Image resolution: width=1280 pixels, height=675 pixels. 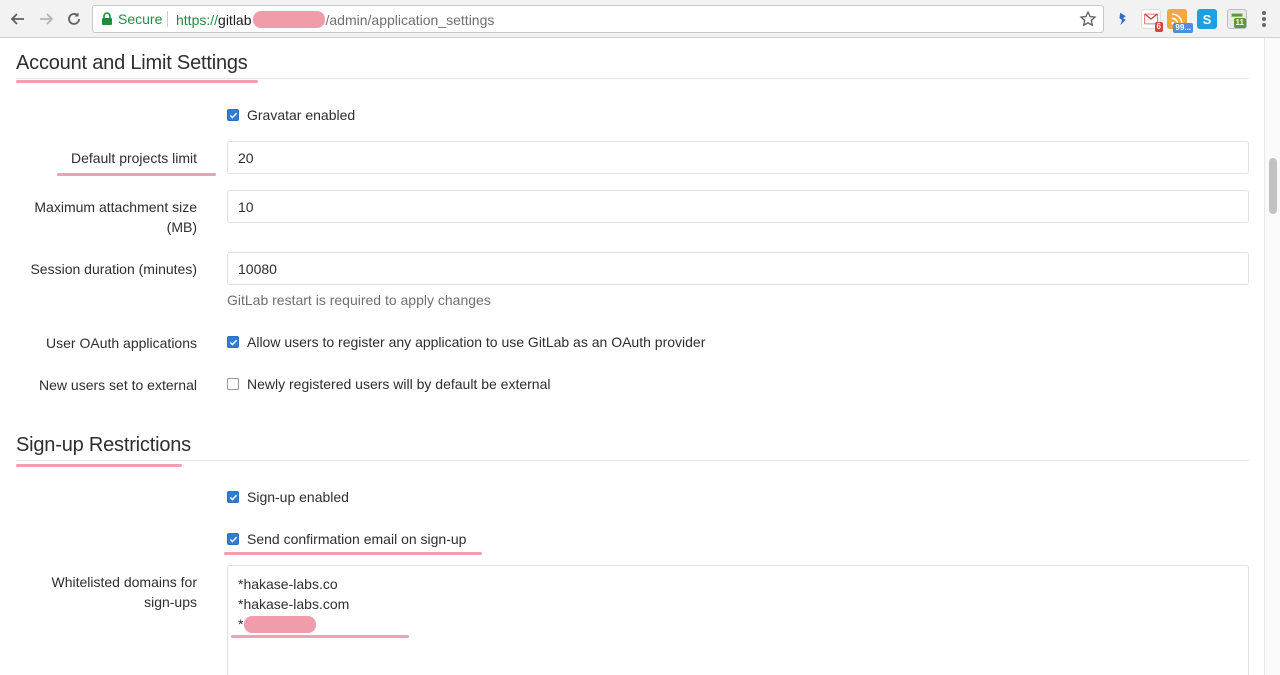 I want to click on max-attachment-size-label-line1: Maximum attachment size, so click(x=115, y=207).